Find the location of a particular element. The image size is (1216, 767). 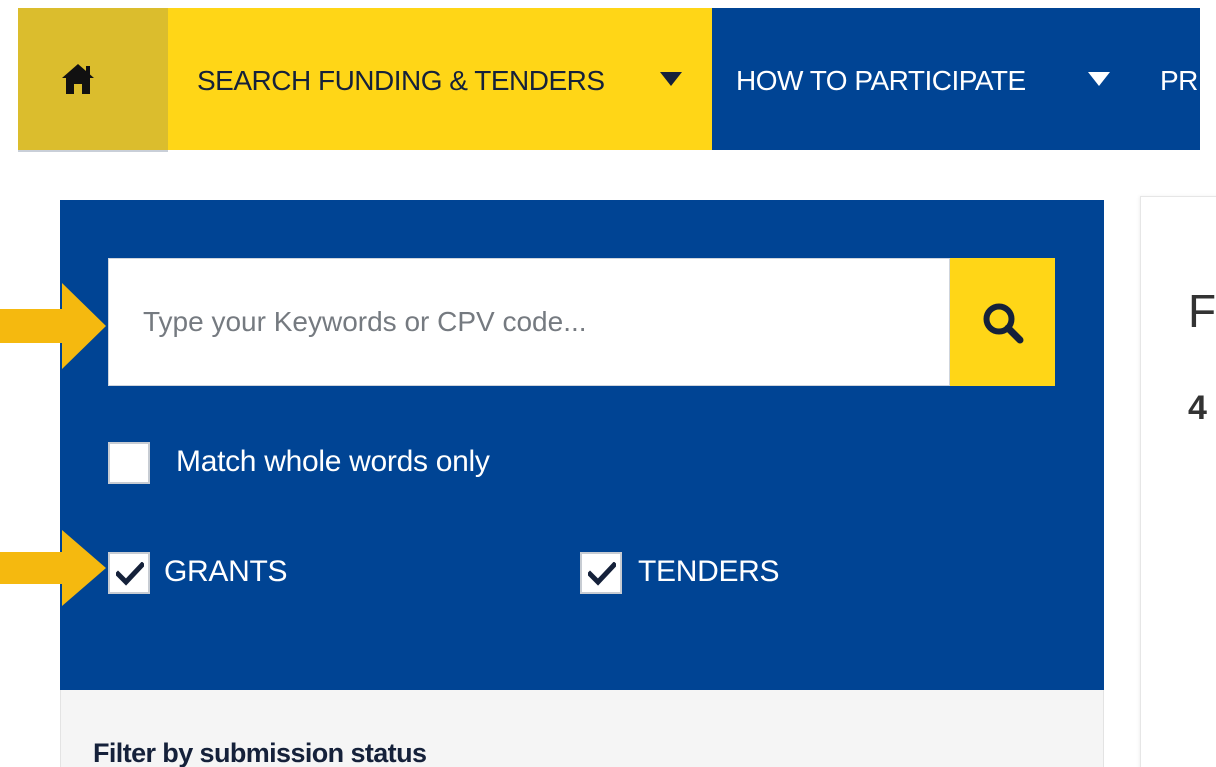

search-button is located at coordinates (1002, 322).